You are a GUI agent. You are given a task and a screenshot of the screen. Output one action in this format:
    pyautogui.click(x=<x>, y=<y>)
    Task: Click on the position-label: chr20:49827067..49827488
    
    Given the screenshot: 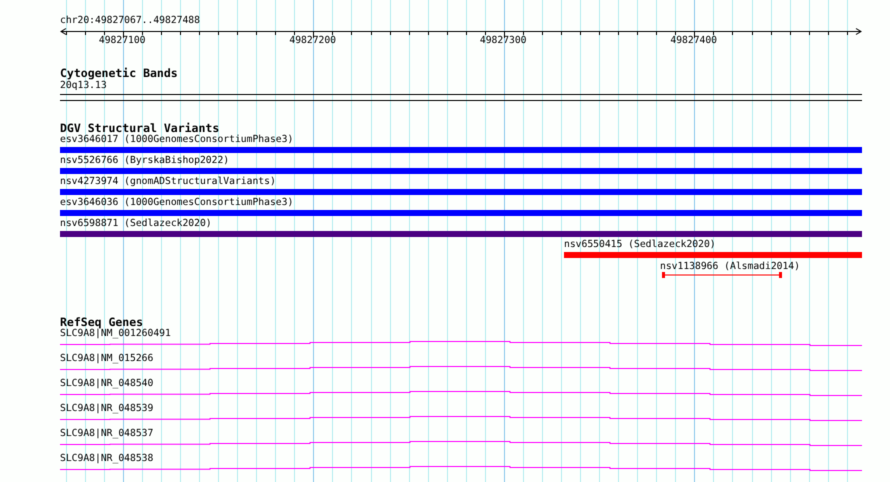 What is the action you would take?
    pyautogui.click(x=130, y=21)
    